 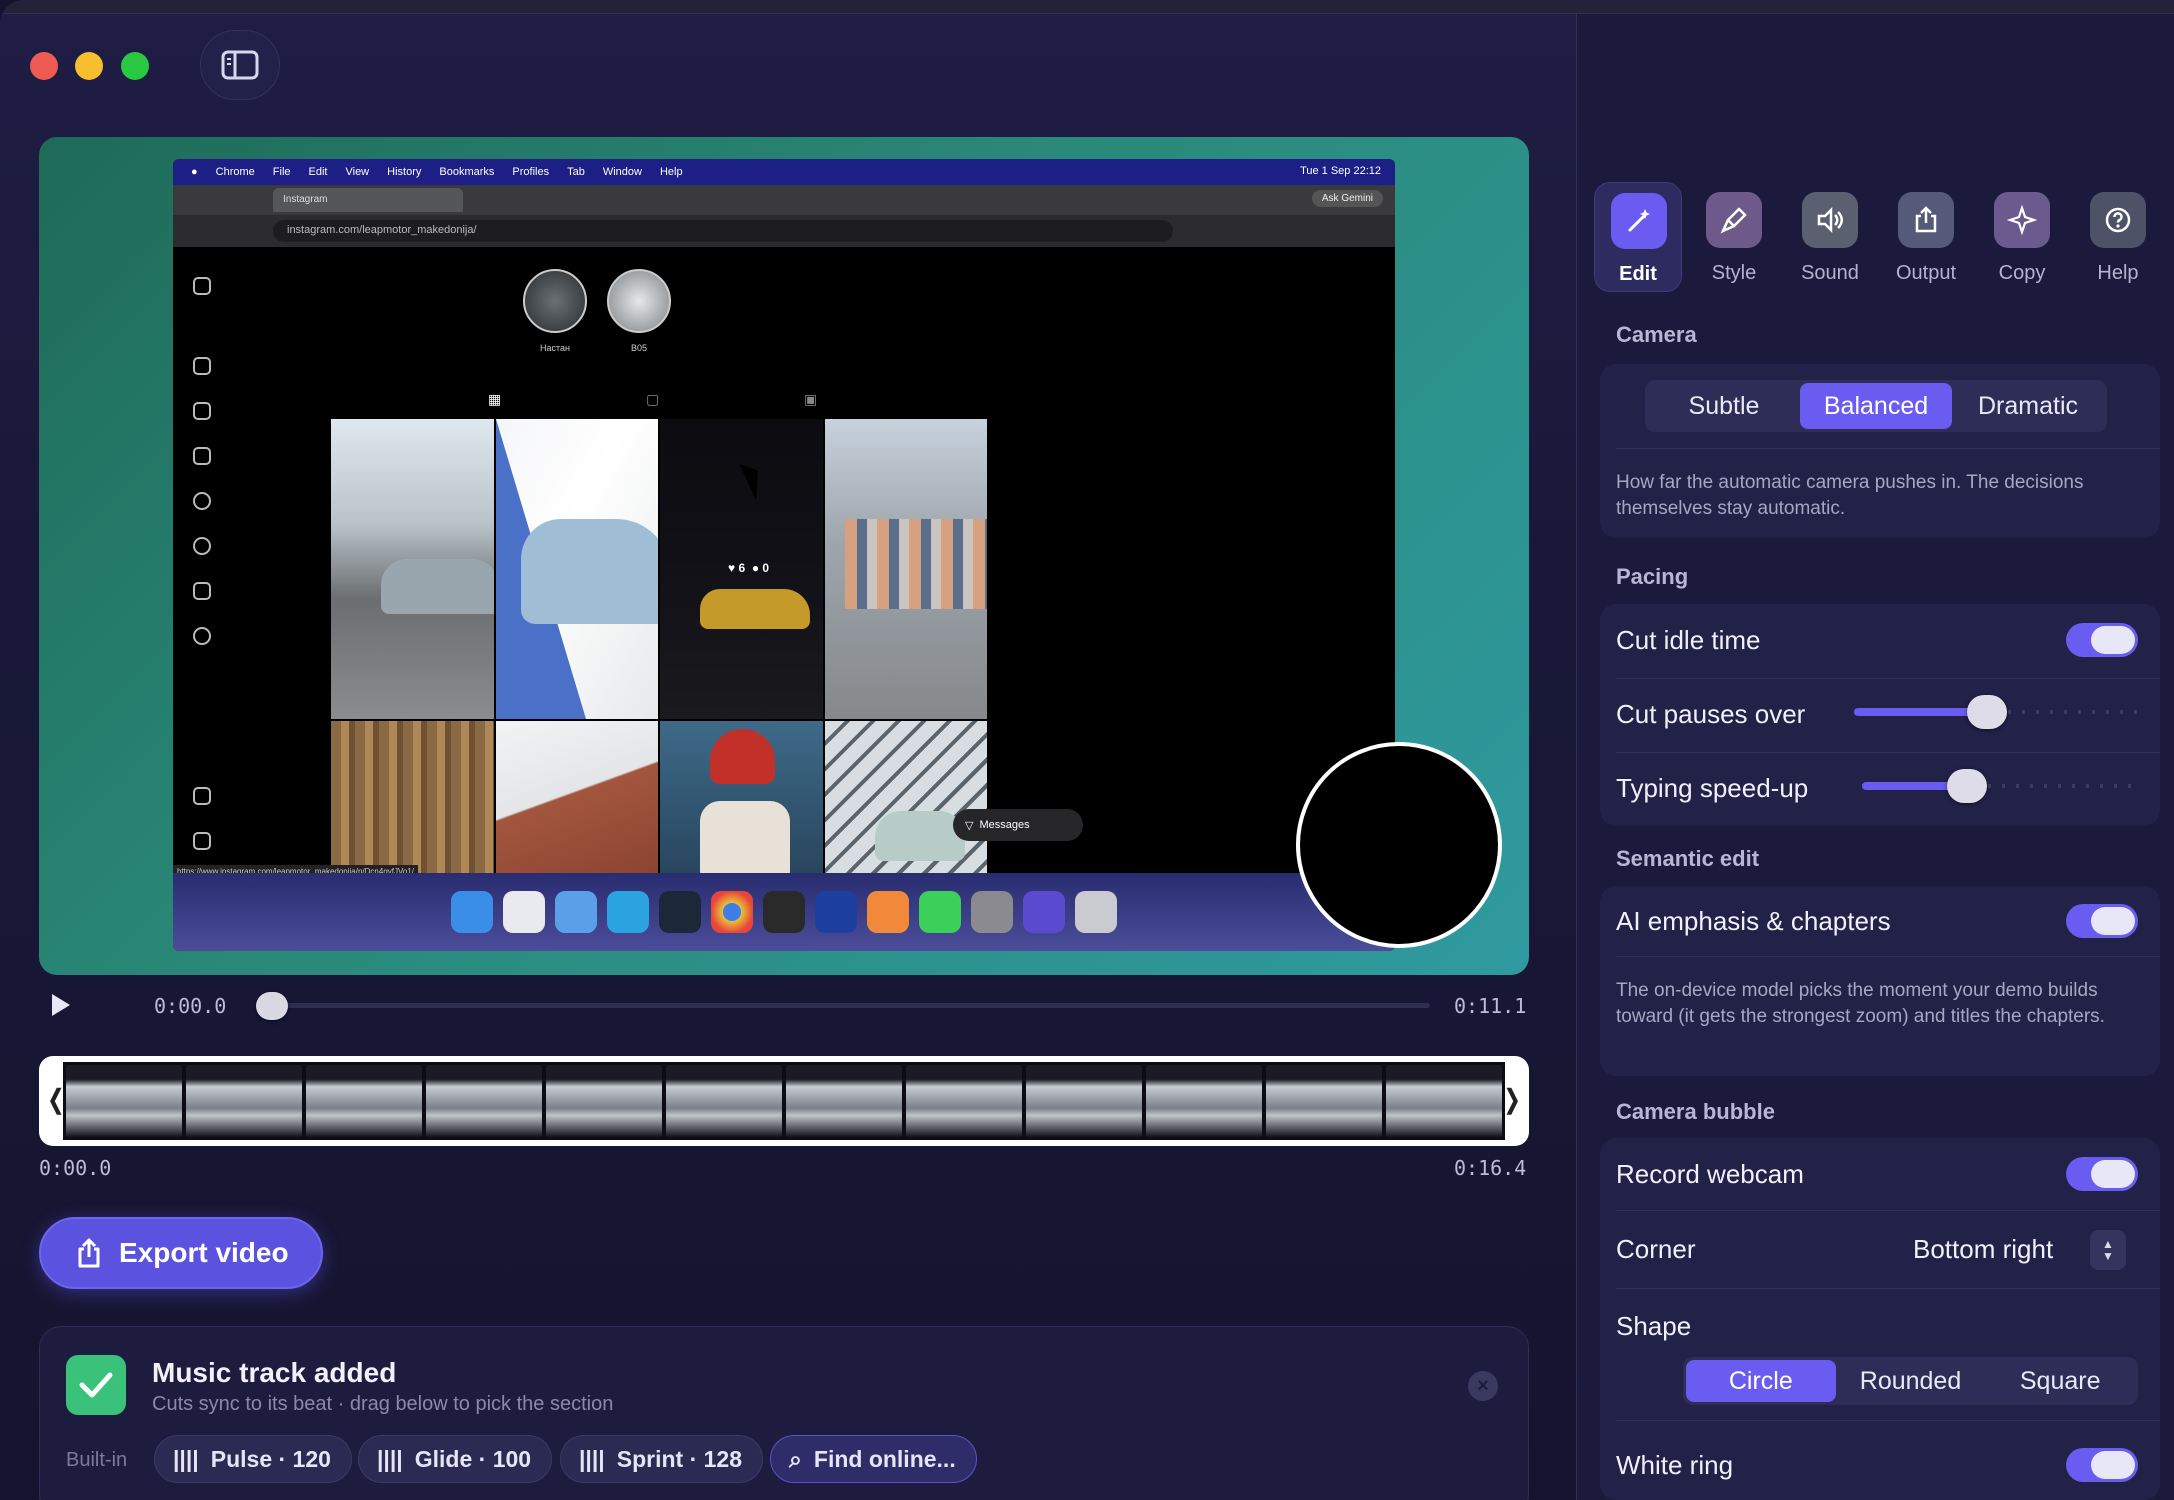 I want to click on browser-tabbar: Instagram Ask Gemini, so click(x=784, y=200).